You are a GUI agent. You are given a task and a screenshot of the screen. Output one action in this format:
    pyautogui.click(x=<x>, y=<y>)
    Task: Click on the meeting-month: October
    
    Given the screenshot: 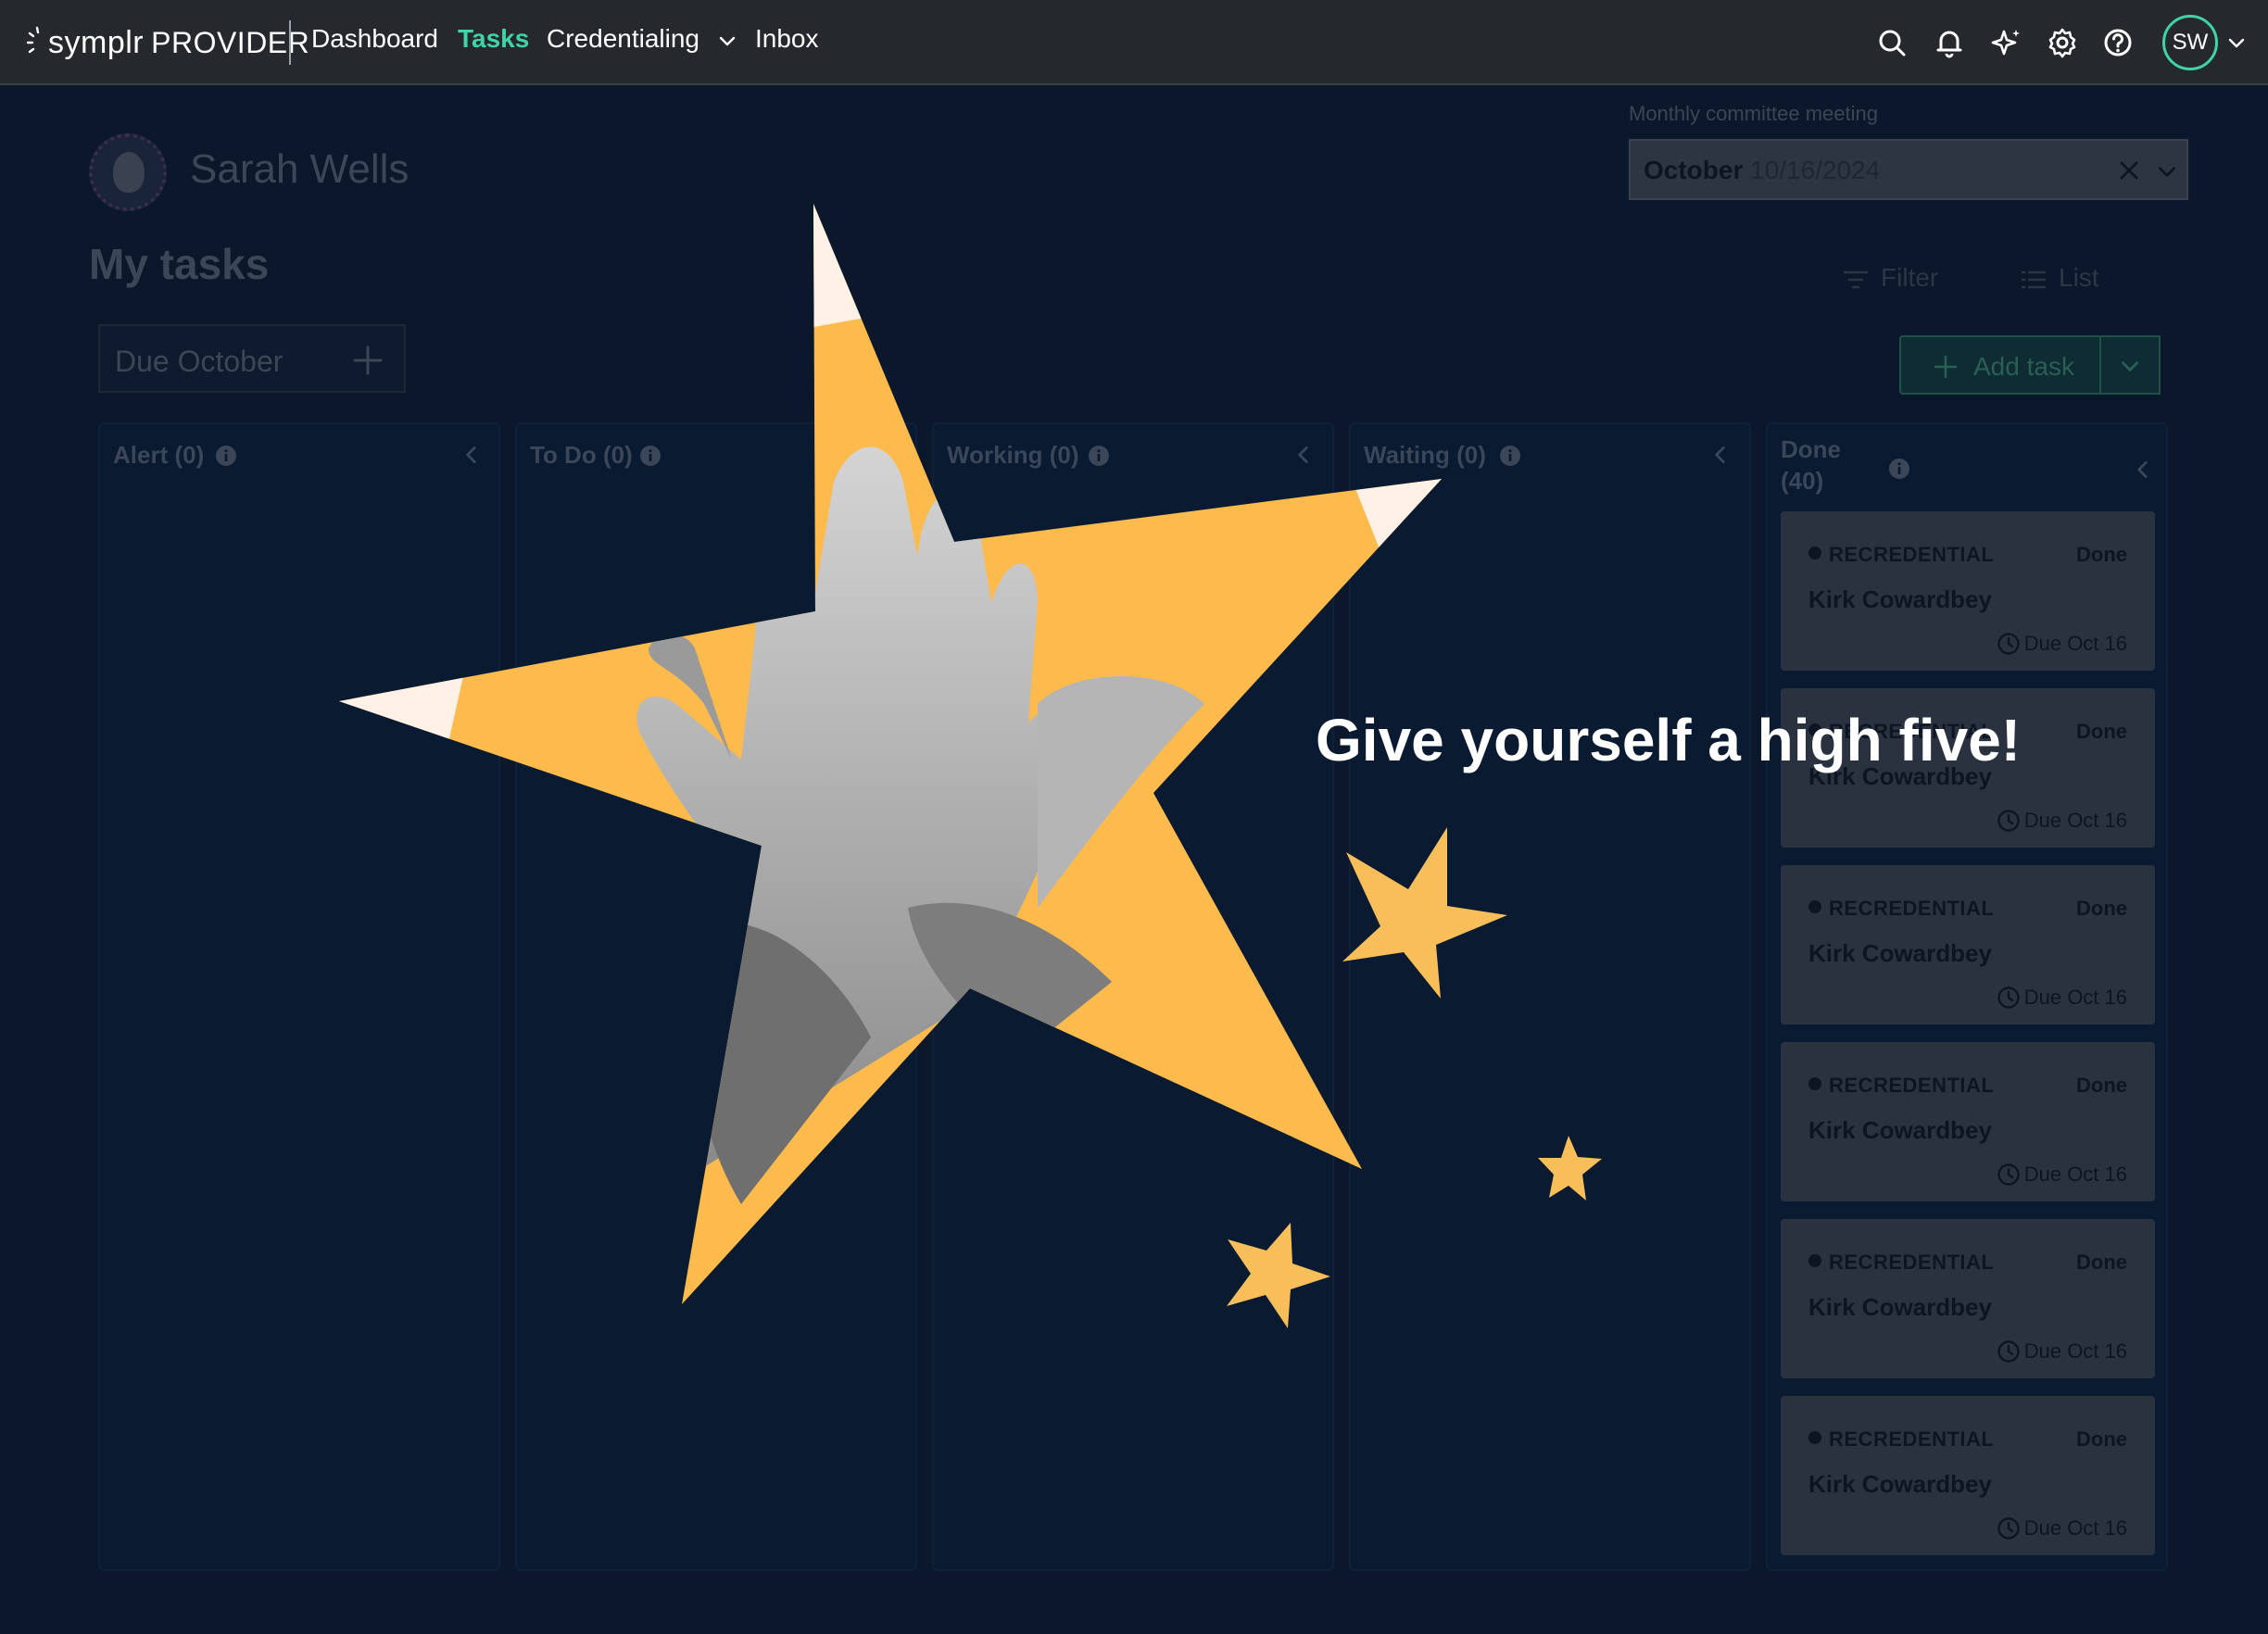 What is the action you would take?
    pyautogui.click(x=1694, y=170)
    